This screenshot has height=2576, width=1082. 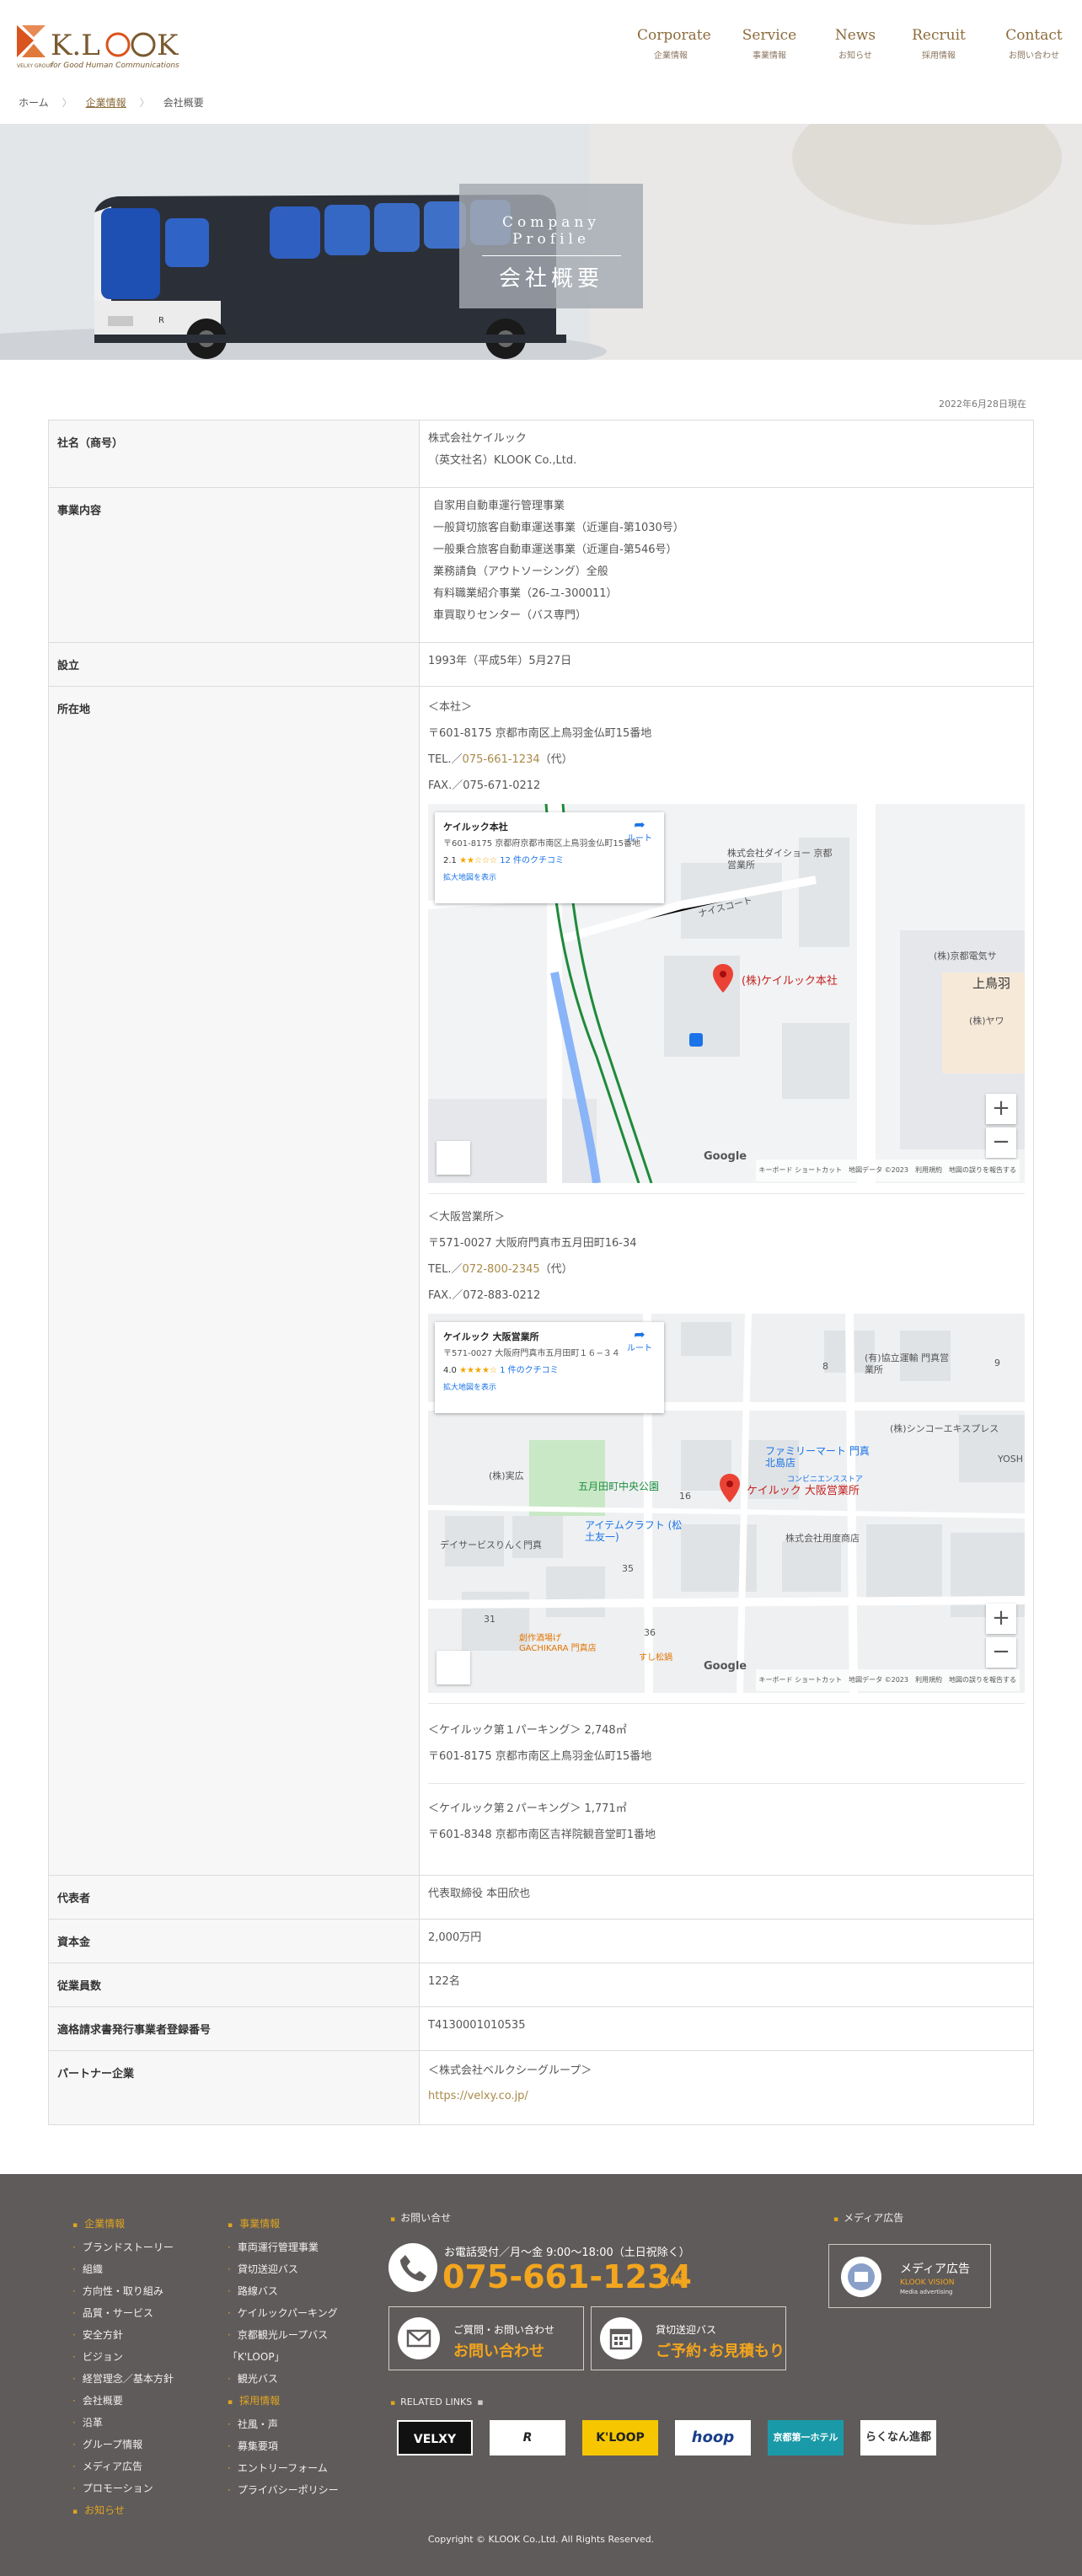 I want to click on map-reviews-link: 12 件のクチコミ, so click(x=532, y=860).